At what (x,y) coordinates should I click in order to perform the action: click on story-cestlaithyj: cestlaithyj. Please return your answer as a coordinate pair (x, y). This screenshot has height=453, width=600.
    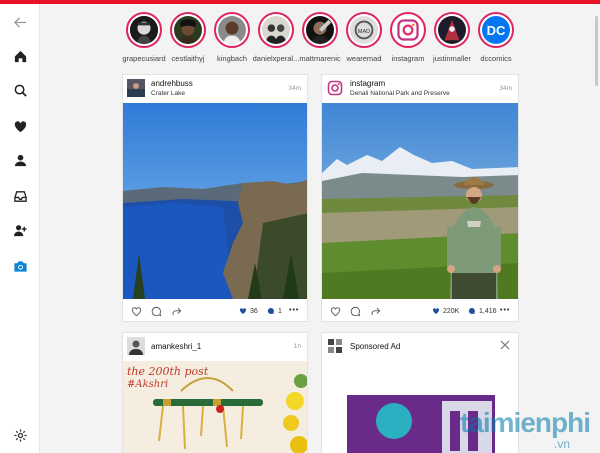
    Looking at the image, I should click on (188, 42).